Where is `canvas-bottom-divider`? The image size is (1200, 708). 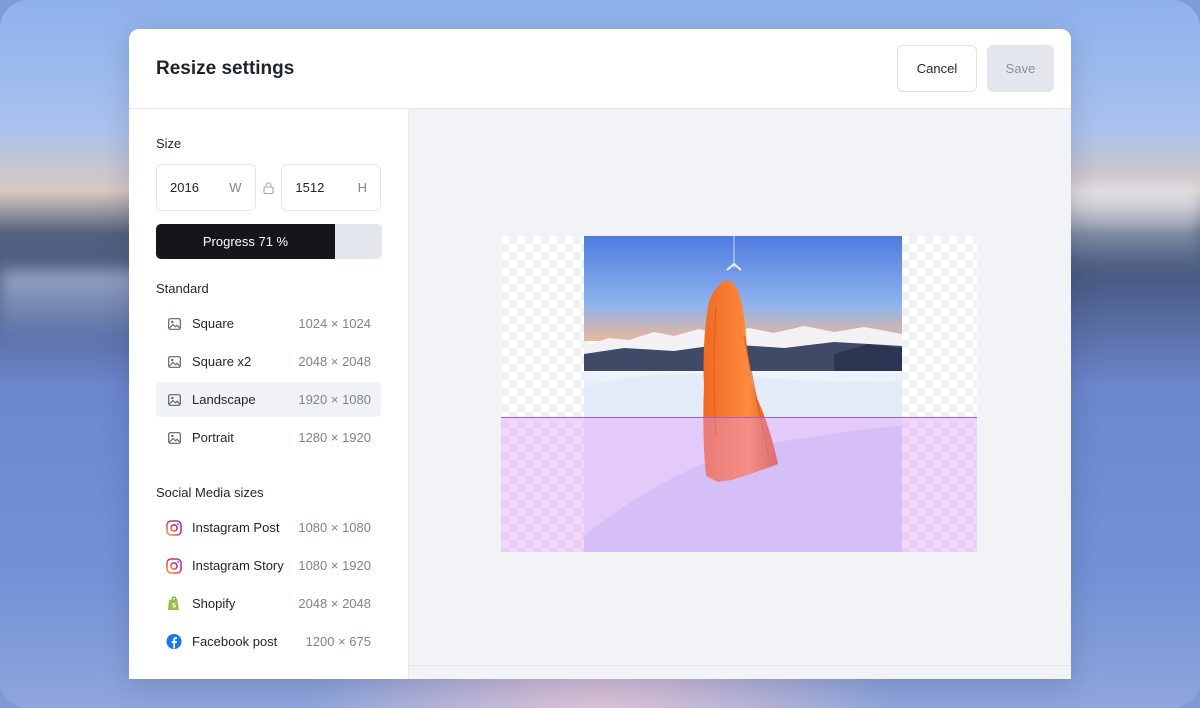 canvas-bottom-divider is located at coordinates (740, 665).